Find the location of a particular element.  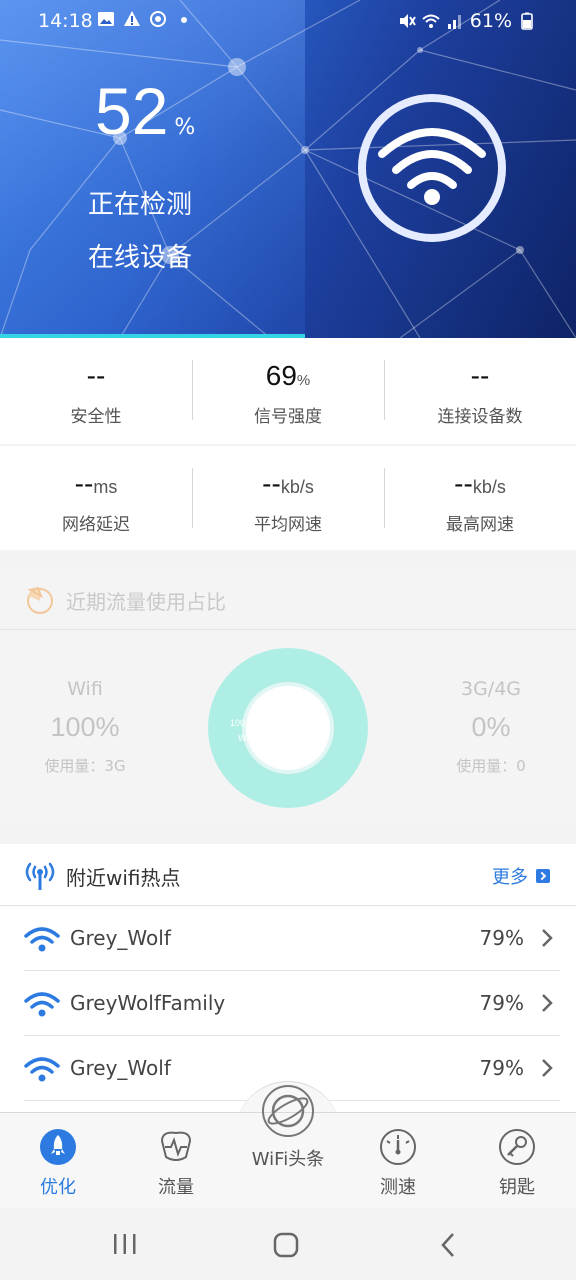

cellular-share: 3G/4G 0% 使用量：0 is located at coordinates (491, 727).